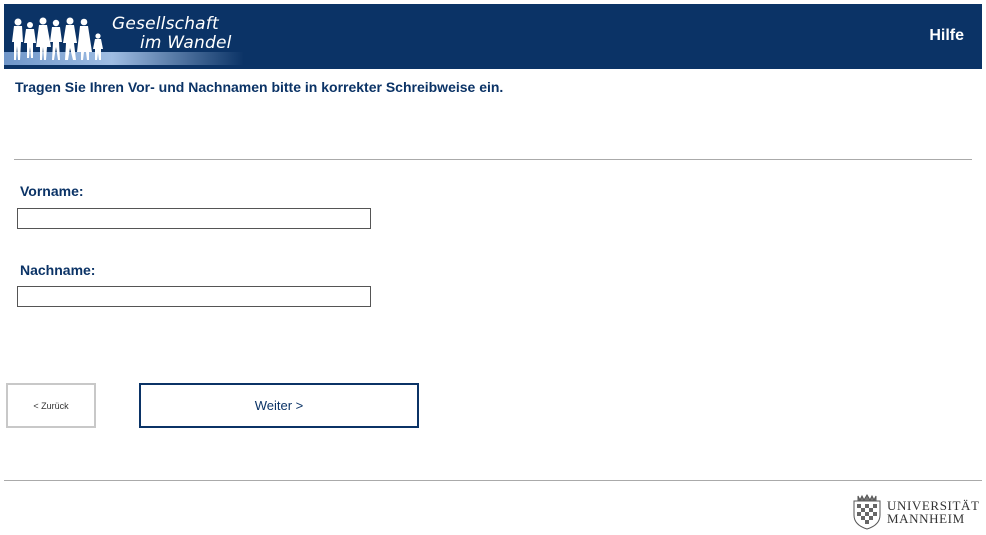 Image resolution: width=986 pixels, height=535 pixels. I want to click on logo-text-line2: im Wandel, so click(186, 43).